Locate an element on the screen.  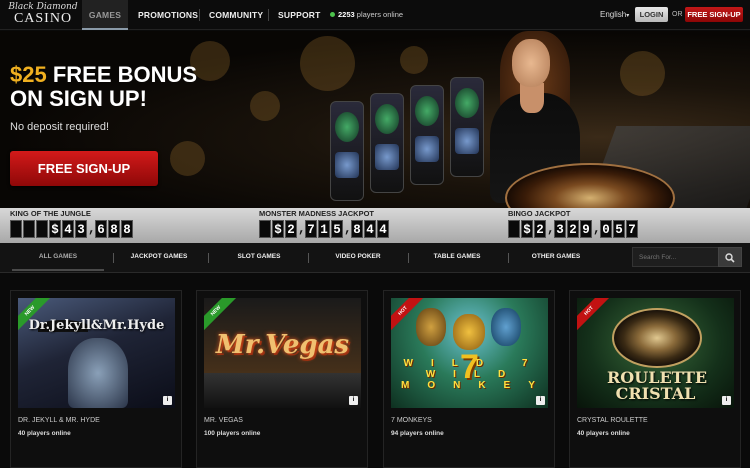
chevron-down-icon: ▾ is located at coordinates (628, 16).